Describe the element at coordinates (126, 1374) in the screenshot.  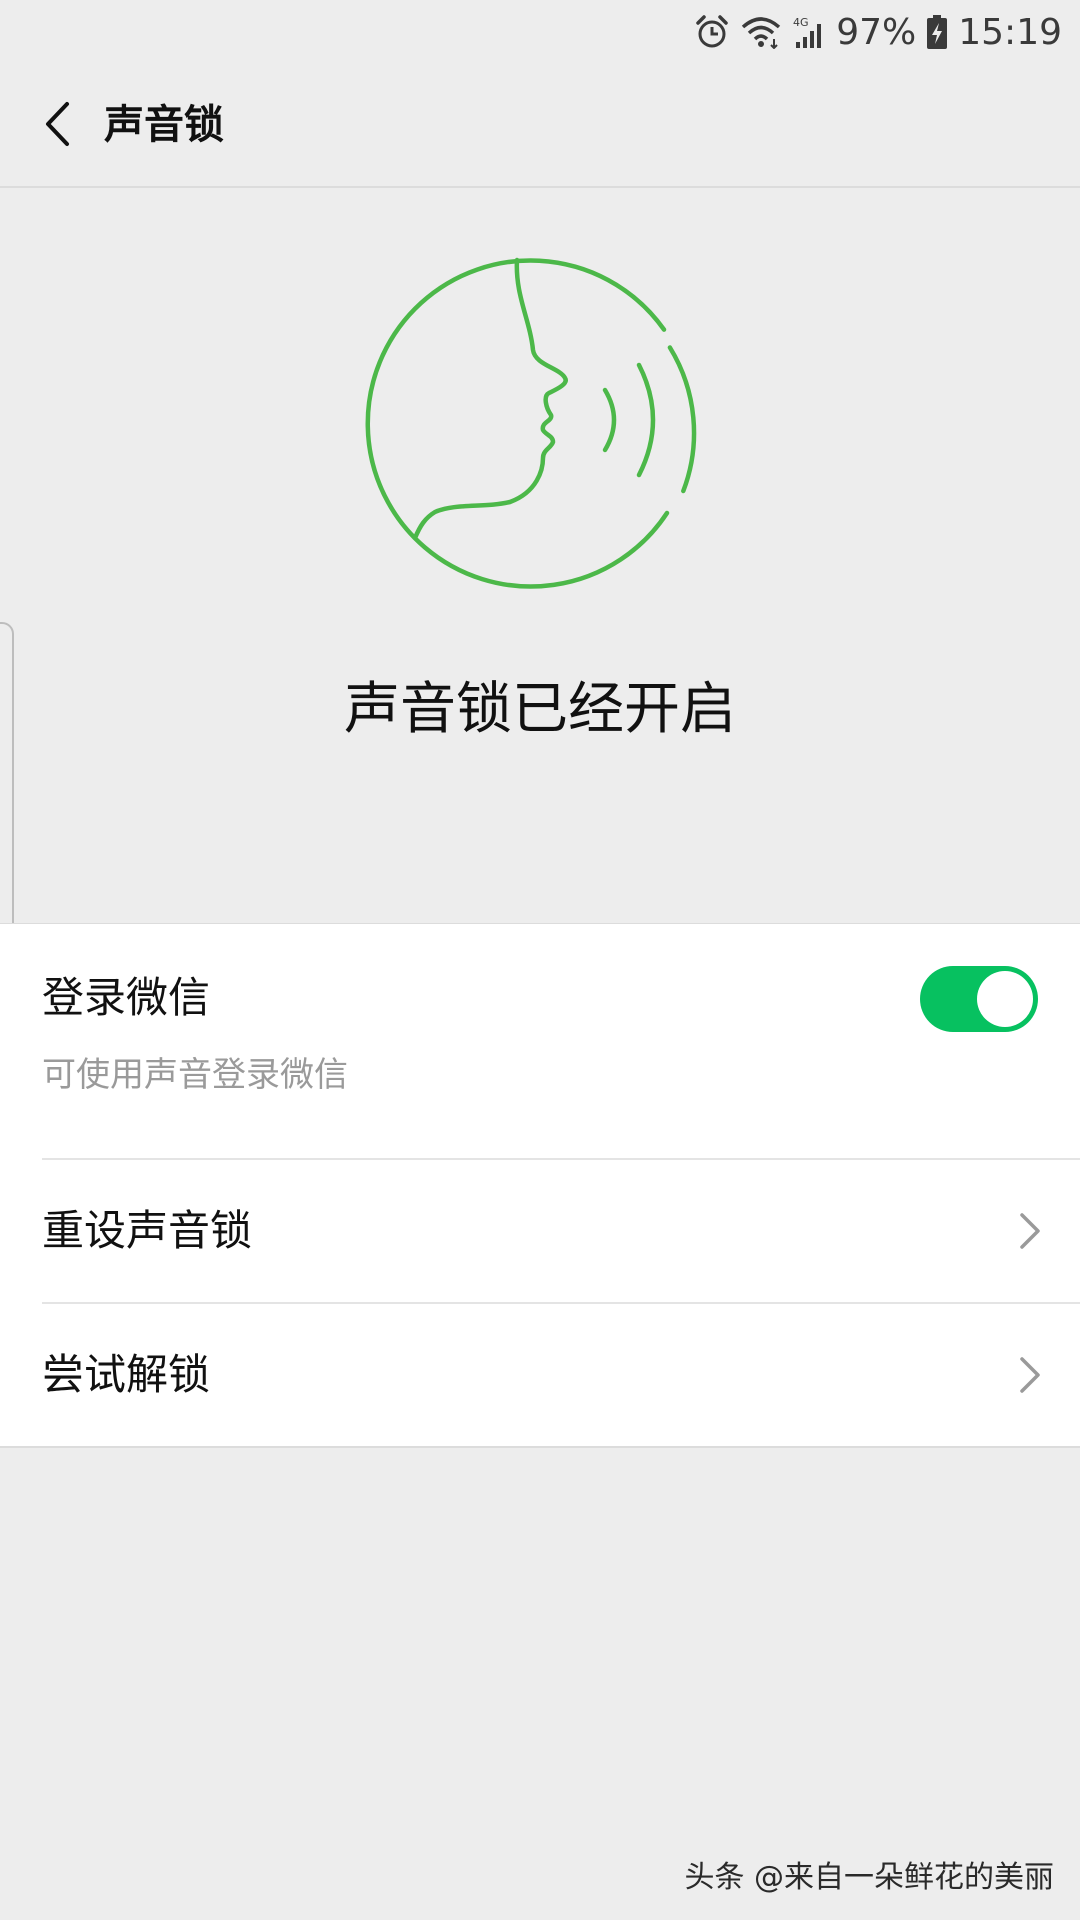
I see `try-unlock-label: 尝试解锁` at that location.